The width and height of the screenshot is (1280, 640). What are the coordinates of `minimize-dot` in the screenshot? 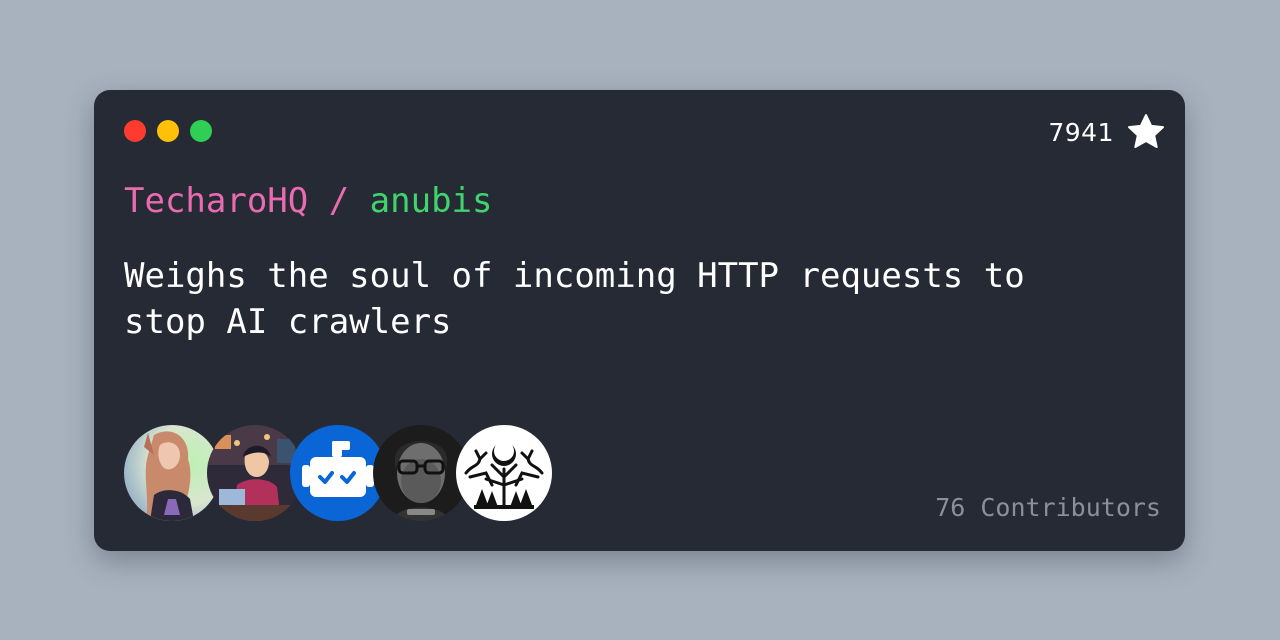 It's located at (168, 131).